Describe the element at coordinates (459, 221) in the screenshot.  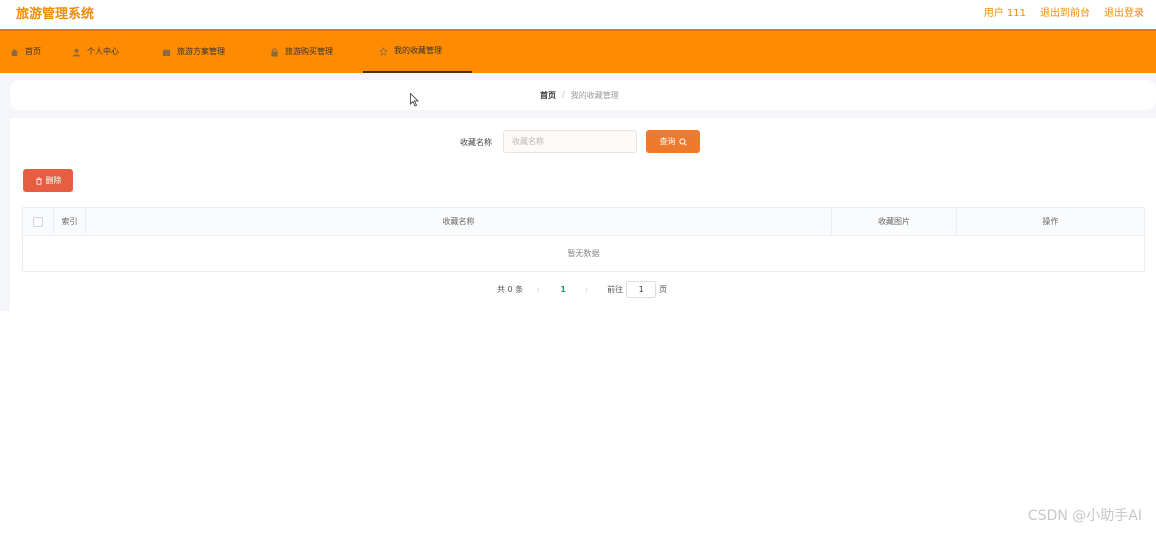
I see `column-header-favorite-name: 收藏名称` at that location.